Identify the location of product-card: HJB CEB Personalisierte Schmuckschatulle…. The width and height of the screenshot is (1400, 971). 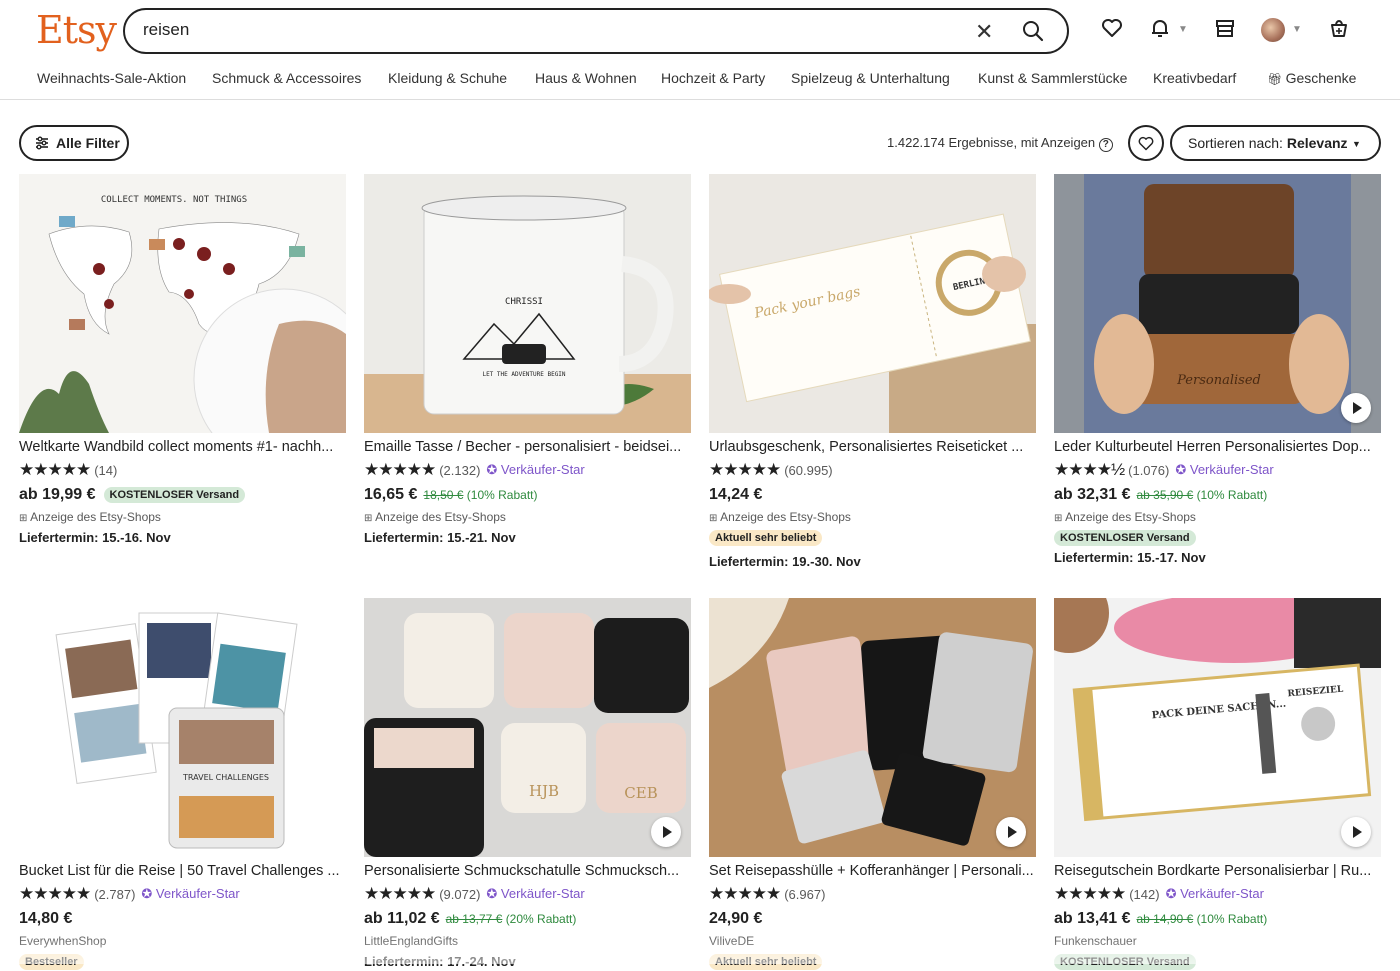
(527, 784).